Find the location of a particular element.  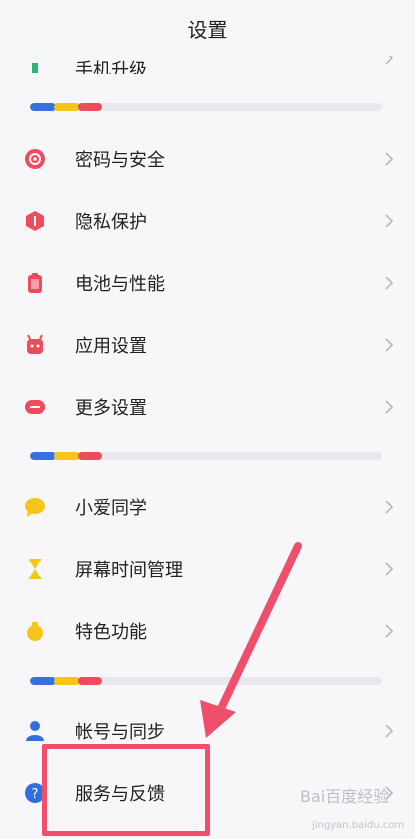

settings-item-privacy: 隐私保护 is located at coordinates (207, 221).